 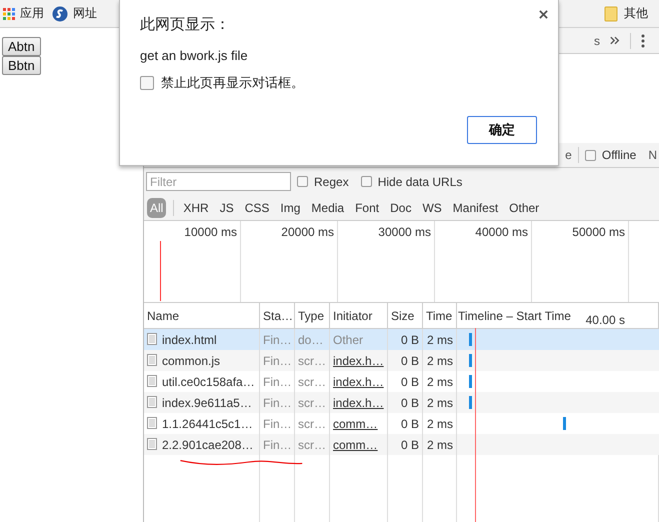 I want to click on regex-label: Regex, so click(x=331, y=181).